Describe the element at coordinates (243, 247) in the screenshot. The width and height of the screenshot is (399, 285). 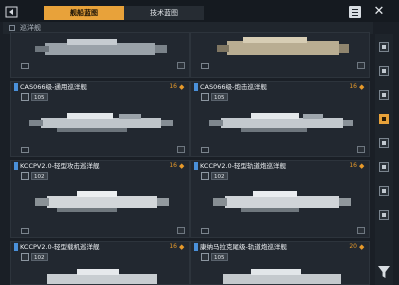
I see `ship-name: 康纳马拉克尾级-轨道炮巡洋舰` at that location.